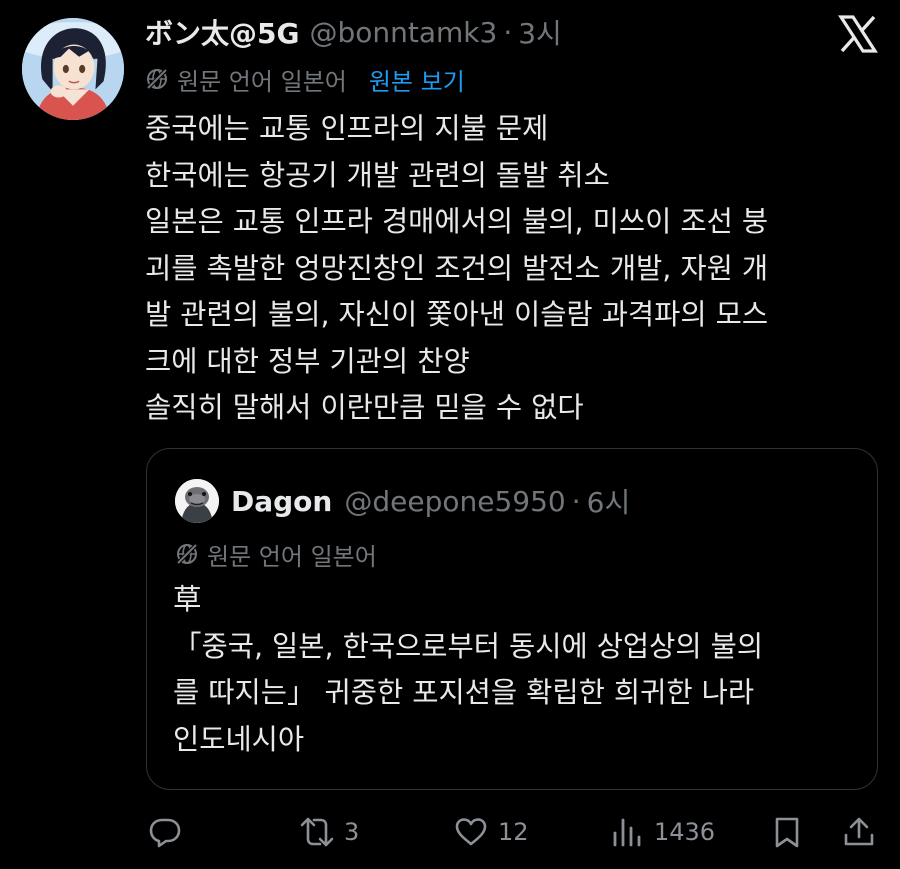 The image size is (900, 869). I want to click on quote-translation-info: 원문 언어 일본어, so click(276, 554).